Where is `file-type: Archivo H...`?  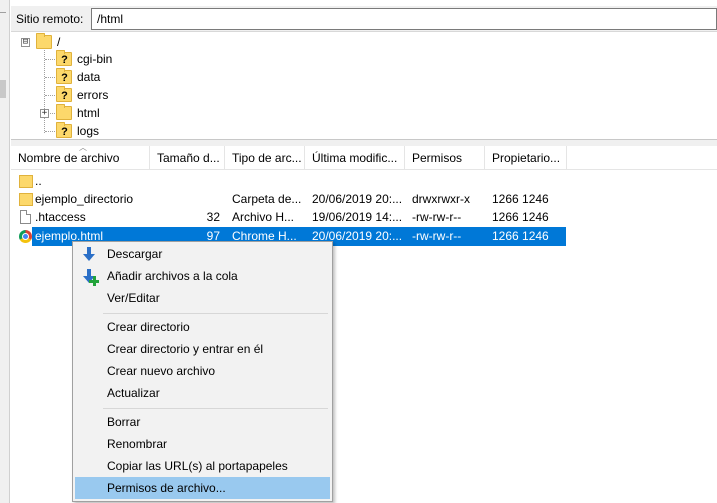 file-type: Archivo H... is located at coordinates (263, 217).